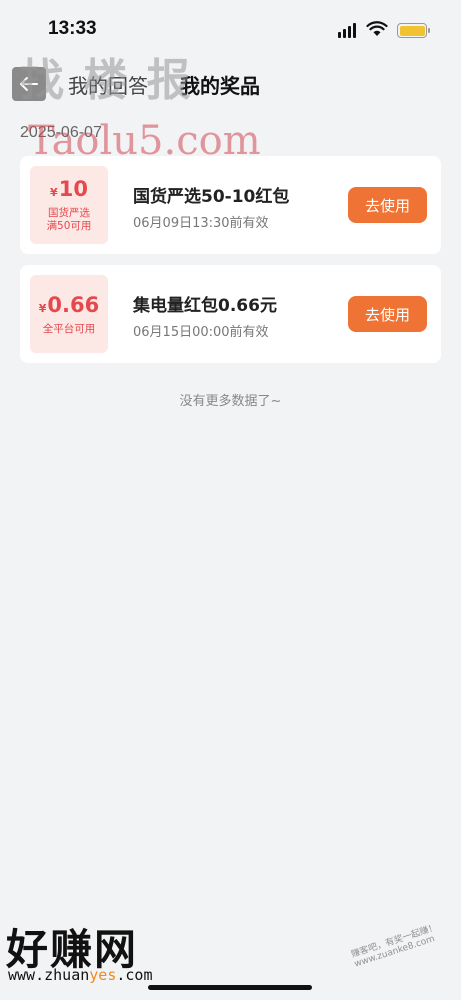 This screenshot has width=461, height=1000. I want to click on coupon-amount: ¥0.66, so click(69, 304).